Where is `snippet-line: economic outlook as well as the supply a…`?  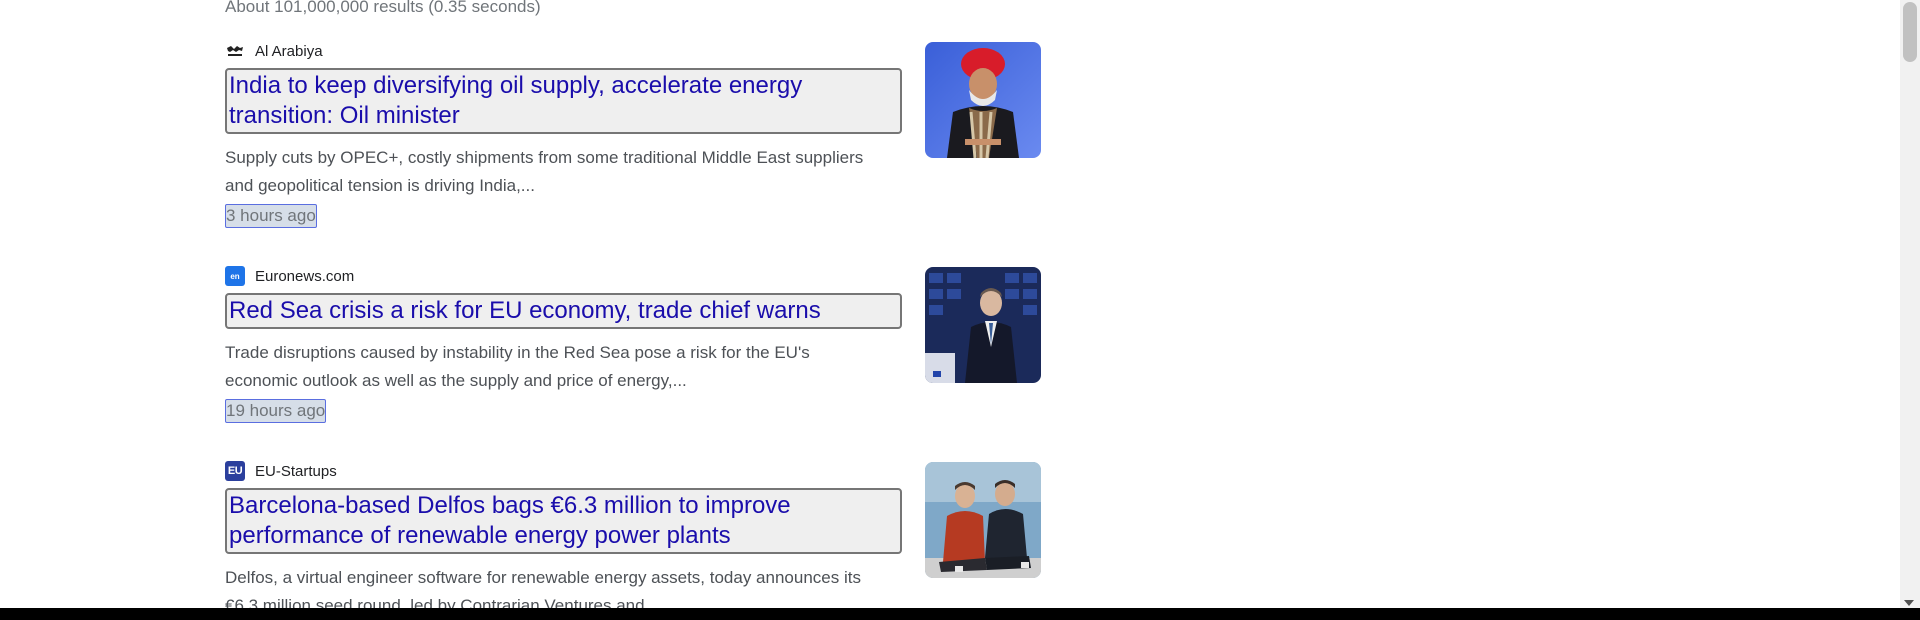 snippet-line: economic outlook as well as the supply a… is located at coordinates (456, 380).